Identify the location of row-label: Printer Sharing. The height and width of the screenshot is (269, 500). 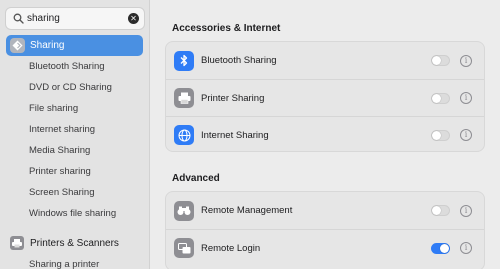
(233, 98).